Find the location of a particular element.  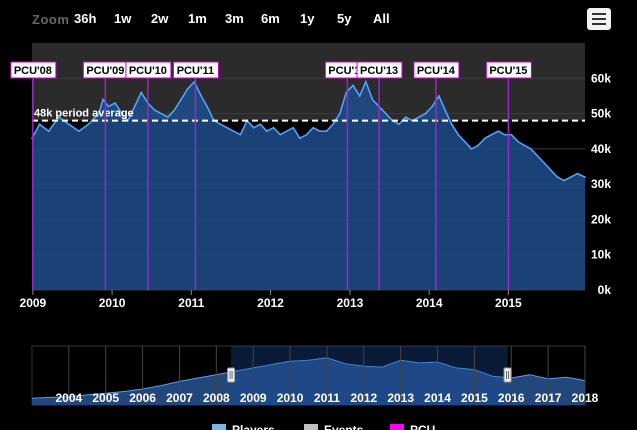

navigator-tick-label: 2012 is located at coordinates (363, 398).